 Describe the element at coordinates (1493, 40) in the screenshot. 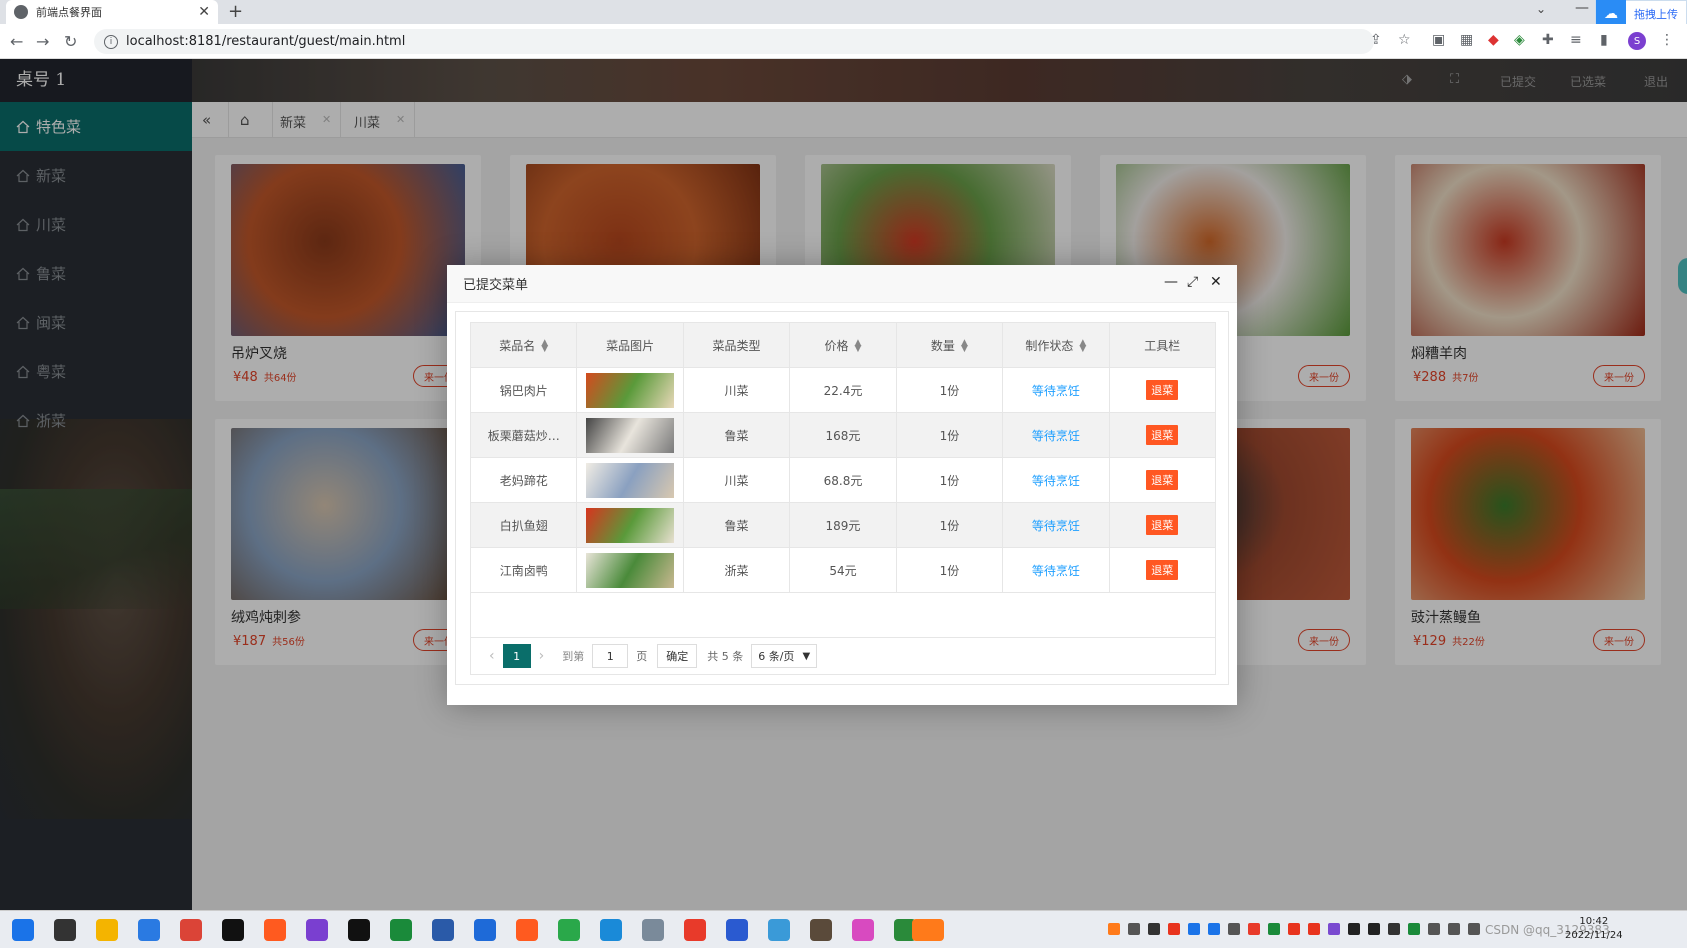

I see `shield-icon: ◆` at that location.